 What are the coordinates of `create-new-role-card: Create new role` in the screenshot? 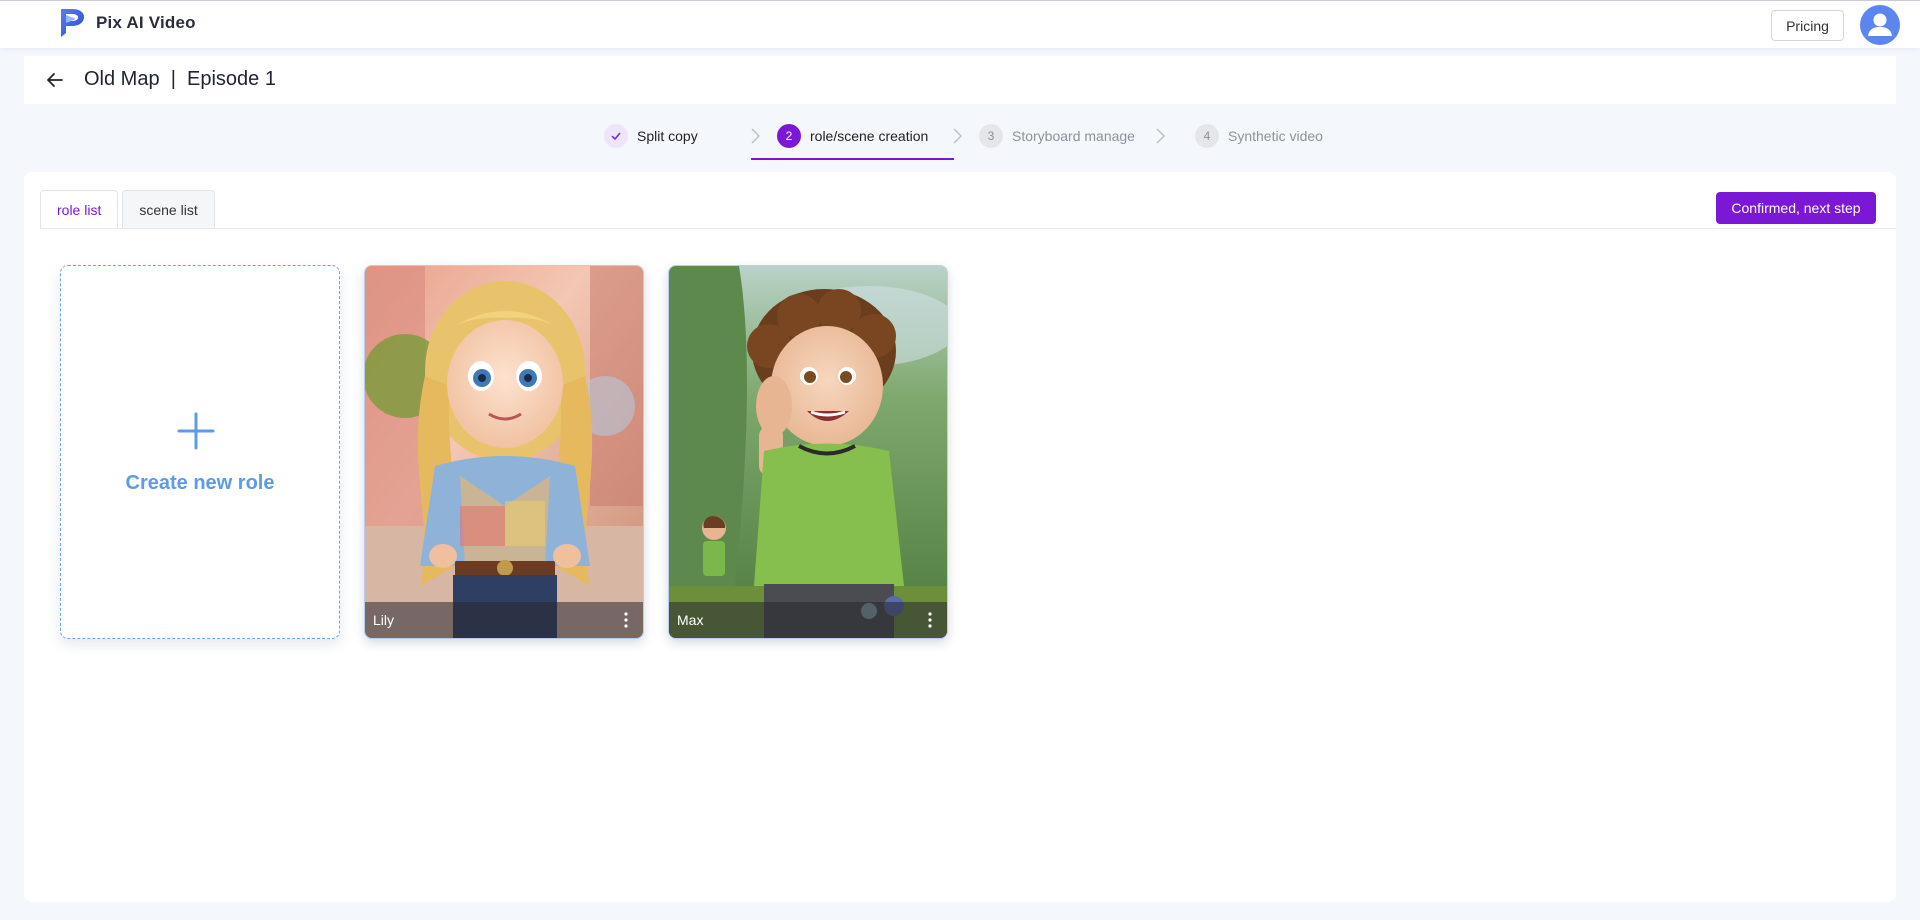 It's located at (200, 452).